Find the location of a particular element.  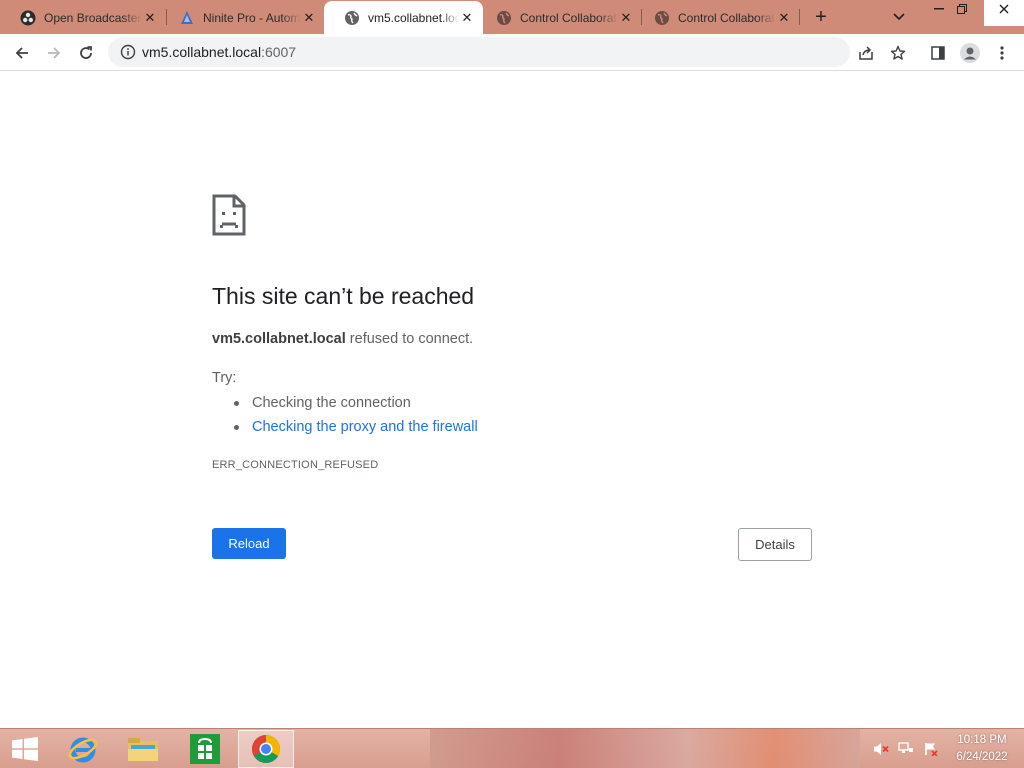

error-code: ERR_CONNECTION_REFUSED is located at coordinates (295, 465).